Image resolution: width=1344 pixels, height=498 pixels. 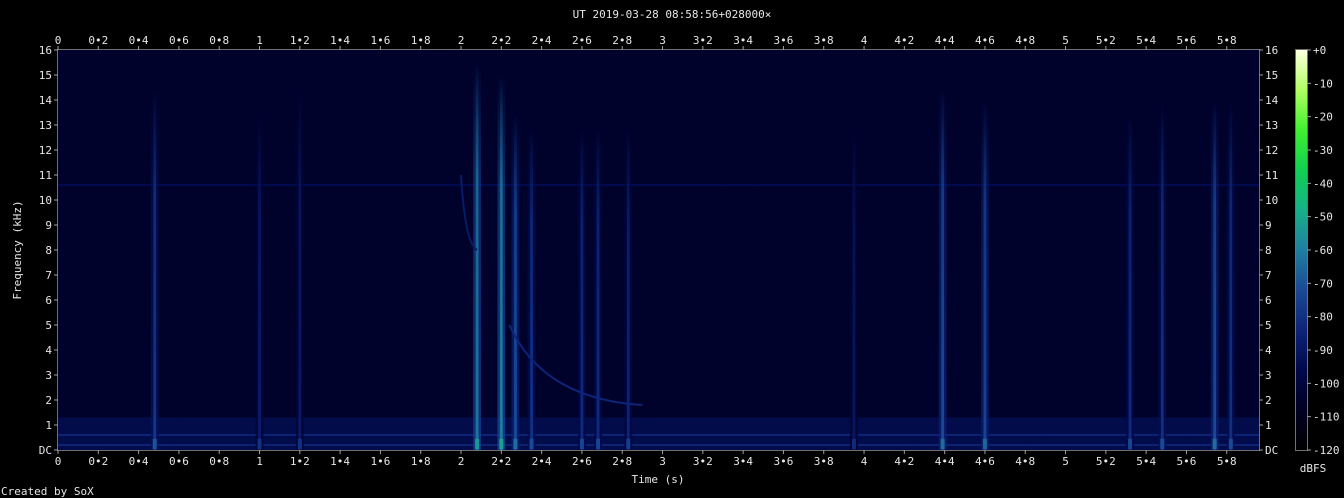 I want to click on x-tick-label-bottom: 3, so click(x=662, y=461).